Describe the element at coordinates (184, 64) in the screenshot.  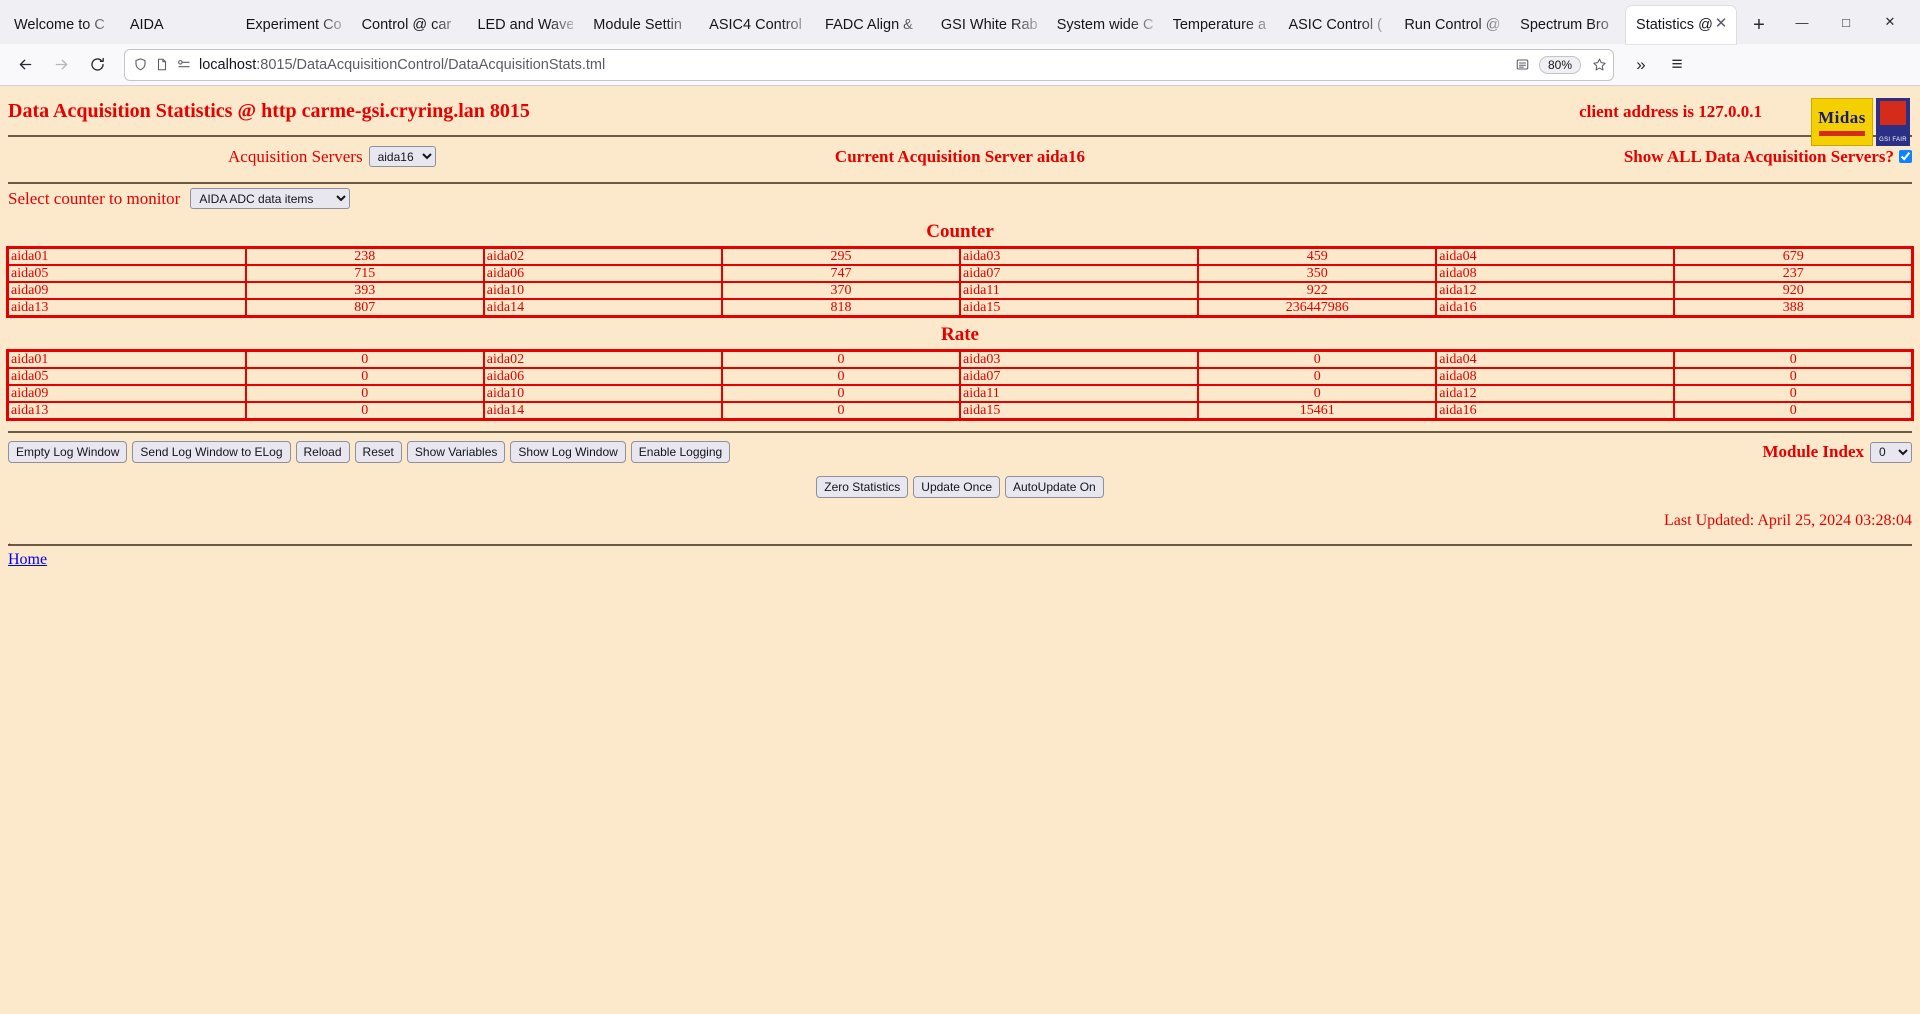
I see `tracking-protection-icon` at that location.